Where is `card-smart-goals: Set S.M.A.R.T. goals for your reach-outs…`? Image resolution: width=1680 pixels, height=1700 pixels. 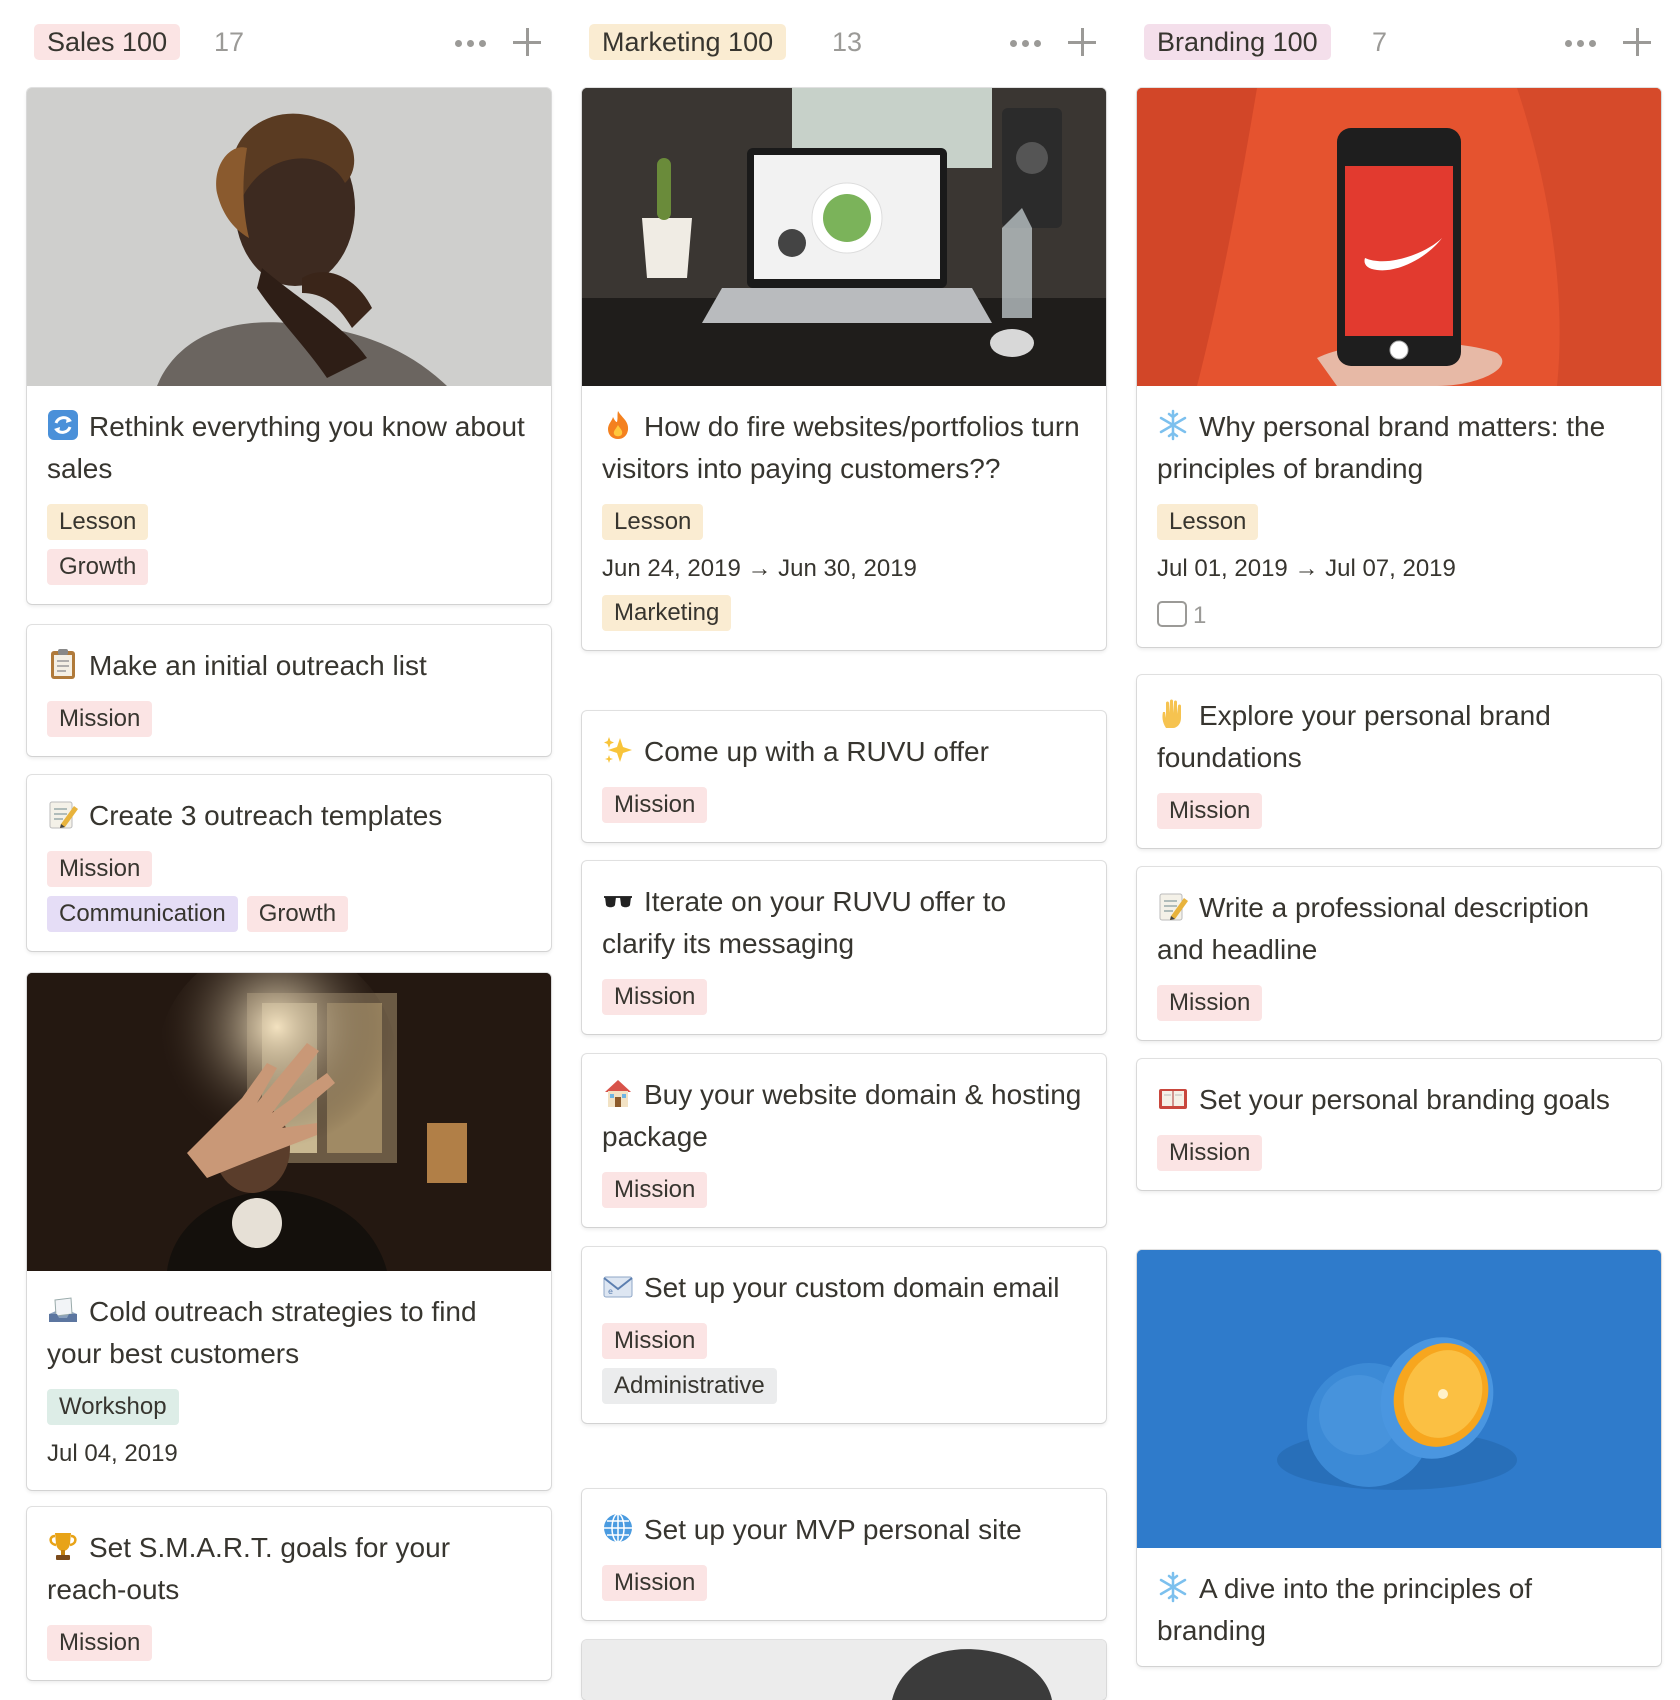
card-smart-goals: Set S.M.A.R.T. goals for your reach-outs… is located at coordinates (289, 1593).